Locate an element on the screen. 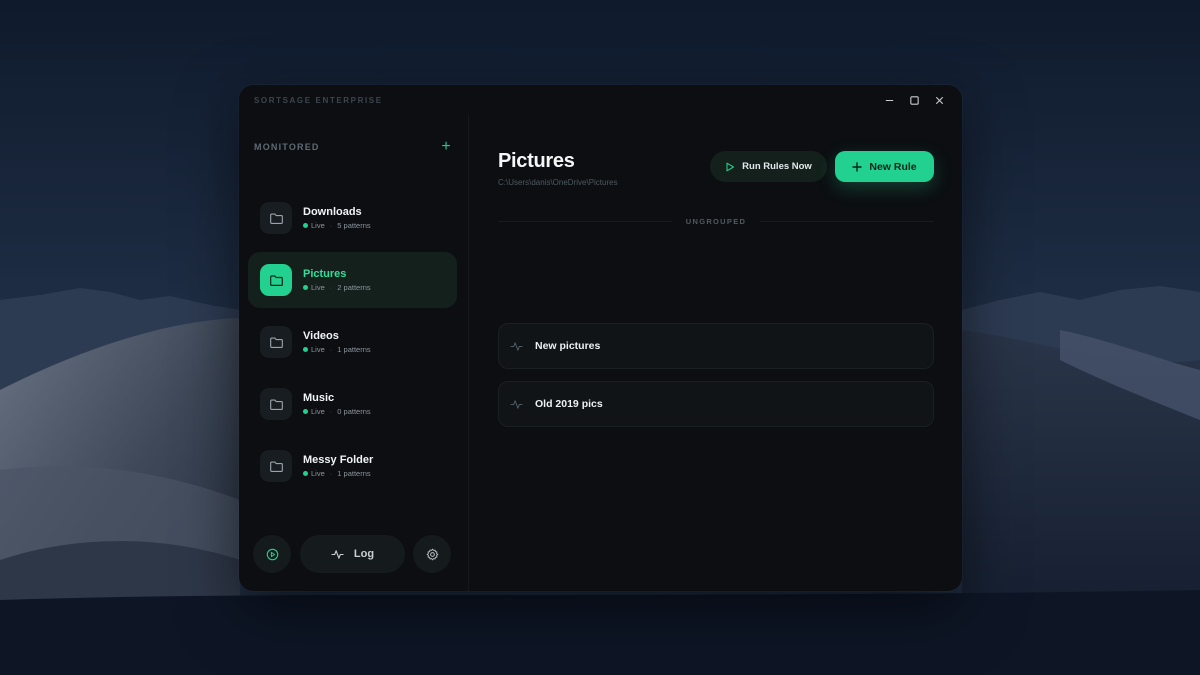 The height and width of the screenshot is (675, 1200). folder-meta: Live · 5 patterns is located at coordinates (337, 225).